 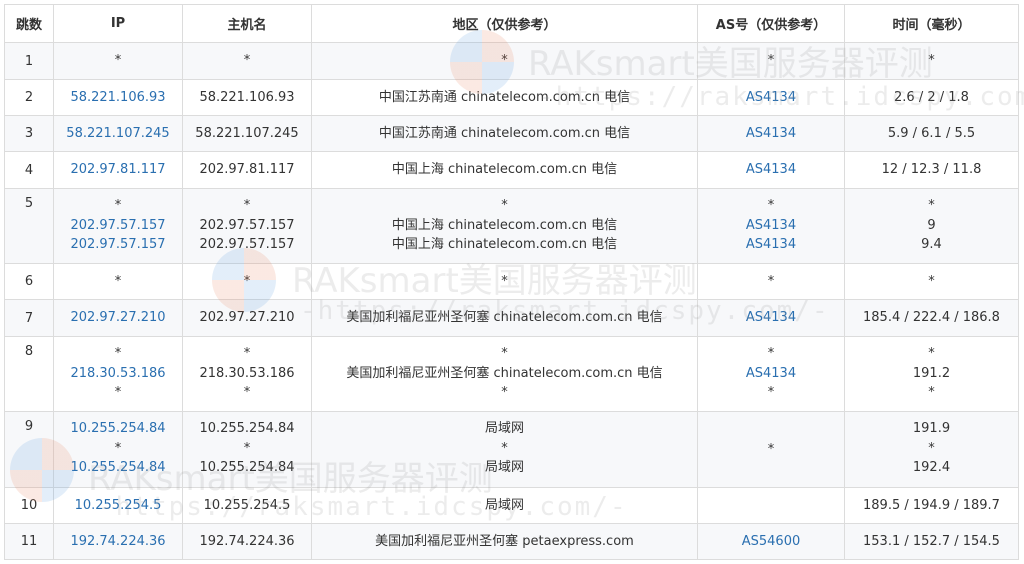 I want to click on hop-cell: 11, so click(x=29, y=541).